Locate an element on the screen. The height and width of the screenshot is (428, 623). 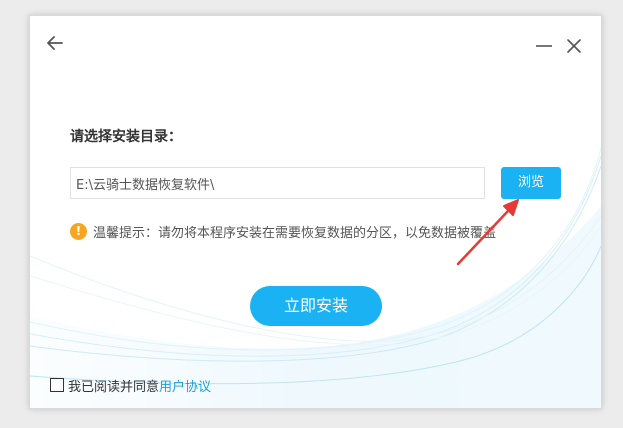
agreement-checkbox is located at coordinates (57, 385).